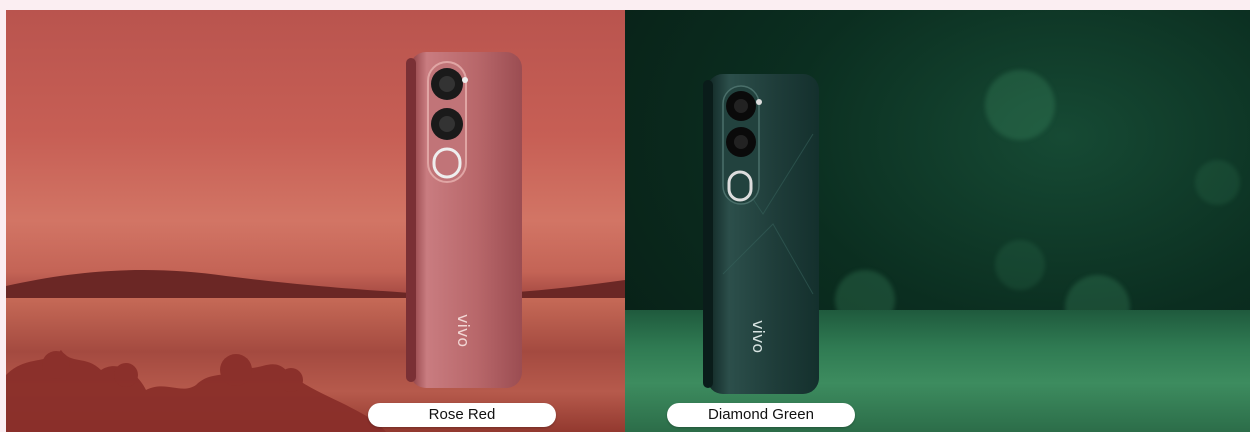 This screenshot has width=1250, height=432. What do you see at coordinates (761, 415) in the screenshot?
I see `variant-label-diamond-green: Diamond Green` at bounding box center [761, 415].